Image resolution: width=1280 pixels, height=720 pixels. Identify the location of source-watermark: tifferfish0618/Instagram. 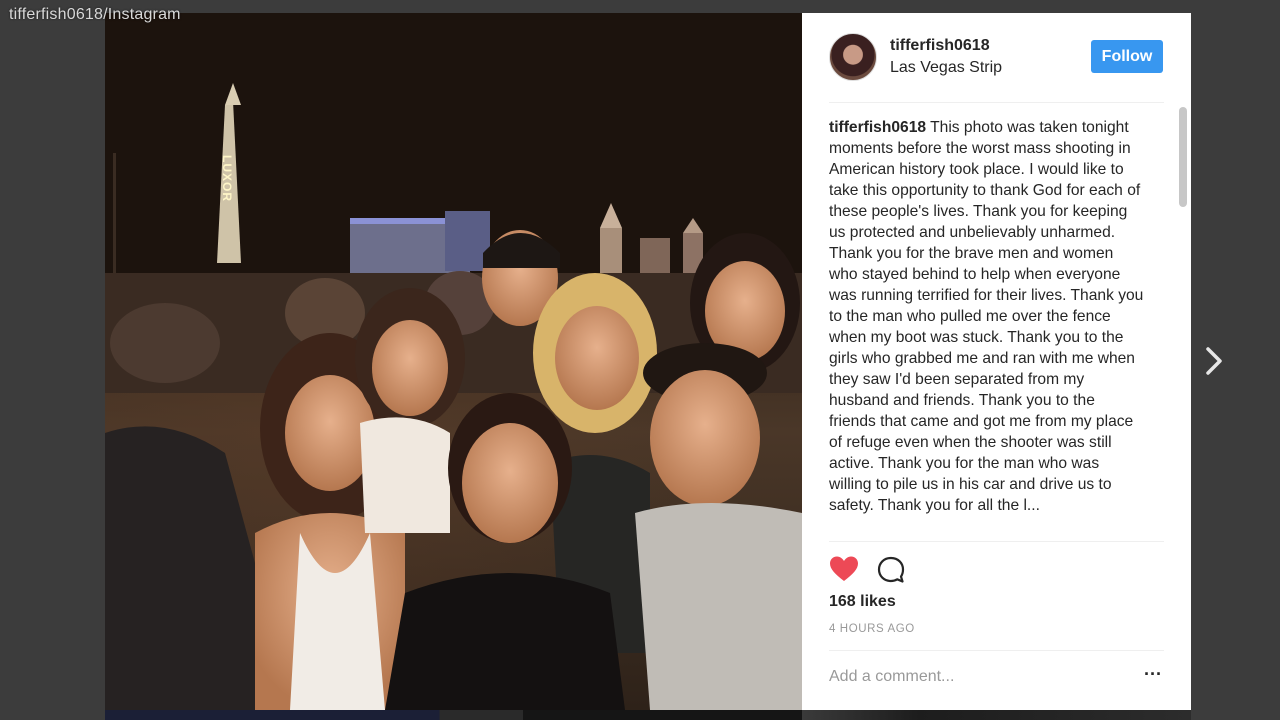
(95, 14).